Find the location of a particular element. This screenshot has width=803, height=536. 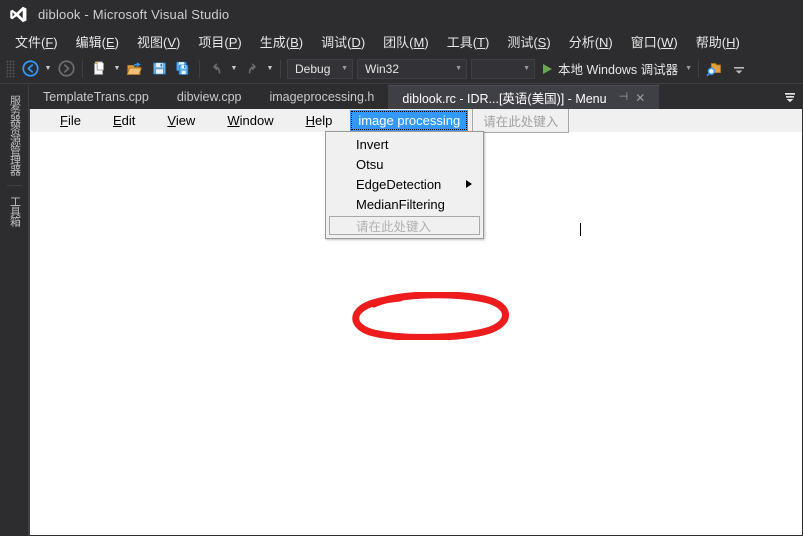

play-icon is located at coordinates (547, 68).